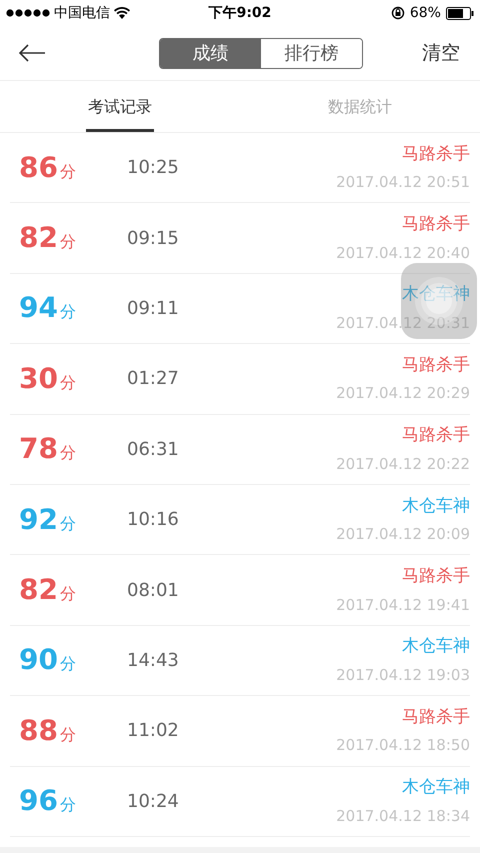  Describe the element at coordinates (210, 53) in the screenshot. I see `segment-tab: 成绩` at that location.